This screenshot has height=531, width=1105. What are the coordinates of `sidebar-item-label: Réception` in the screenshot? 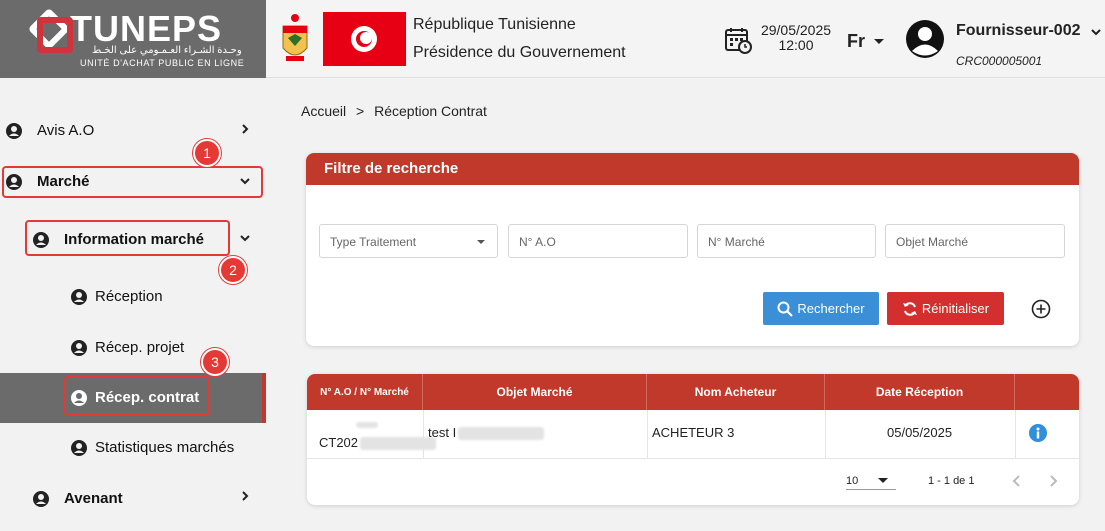 It's located at (129, 296).